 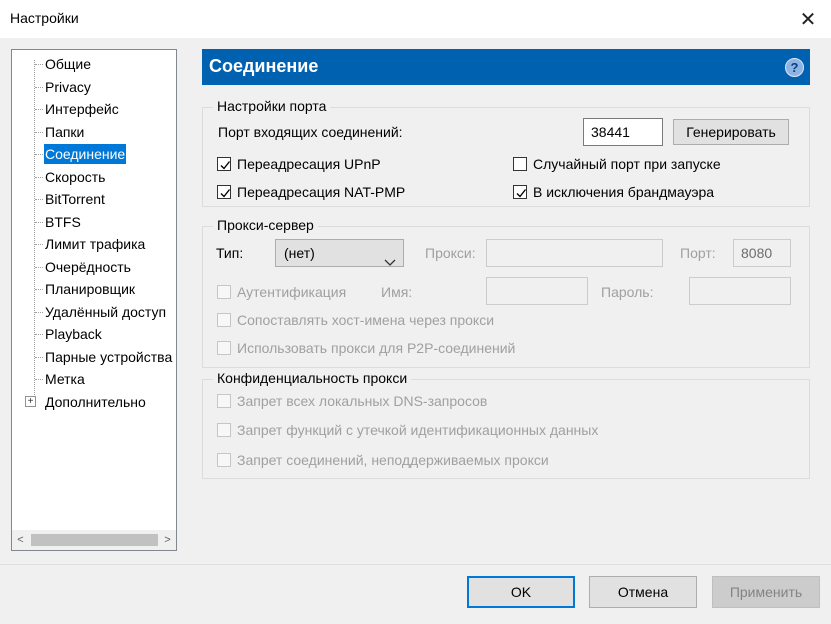 I want to click on tree-item: Метка, so click(x=65, y=379).